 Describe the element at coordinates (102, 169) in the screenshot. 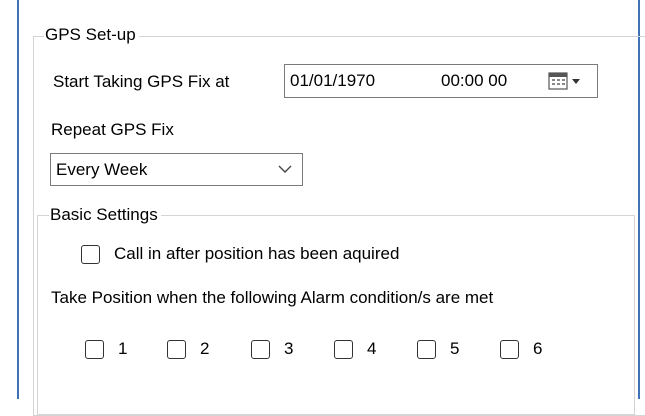

I see `repeat-gps-fix-value: Every Week` at that location.